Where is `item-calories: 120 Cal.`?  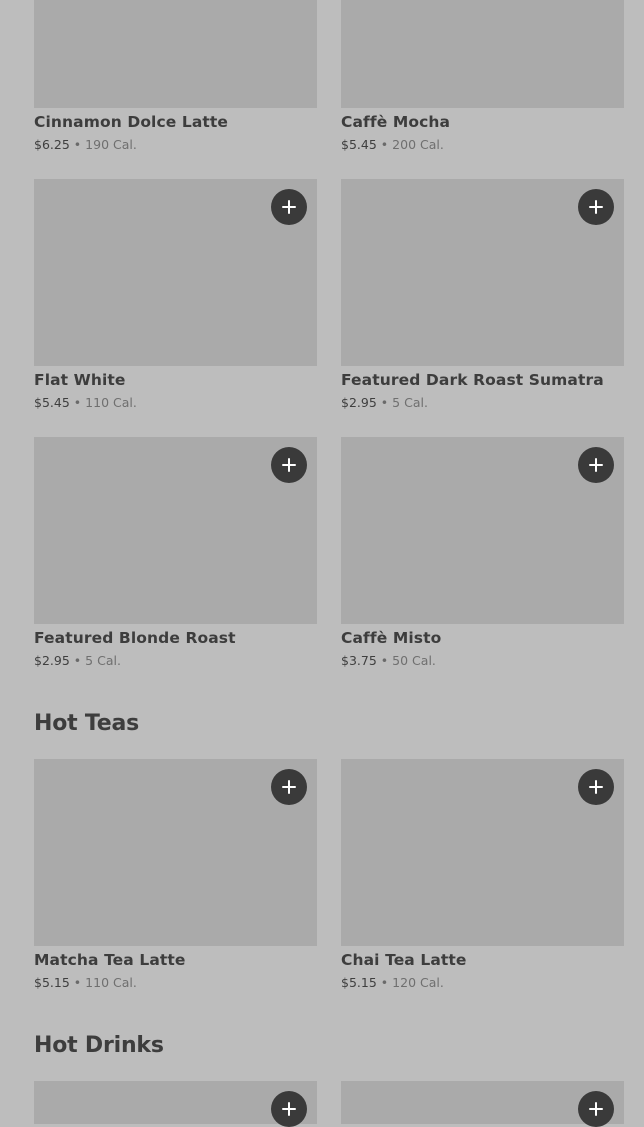
item-calories: 120 Cal. is located at coordinates (418, 982).